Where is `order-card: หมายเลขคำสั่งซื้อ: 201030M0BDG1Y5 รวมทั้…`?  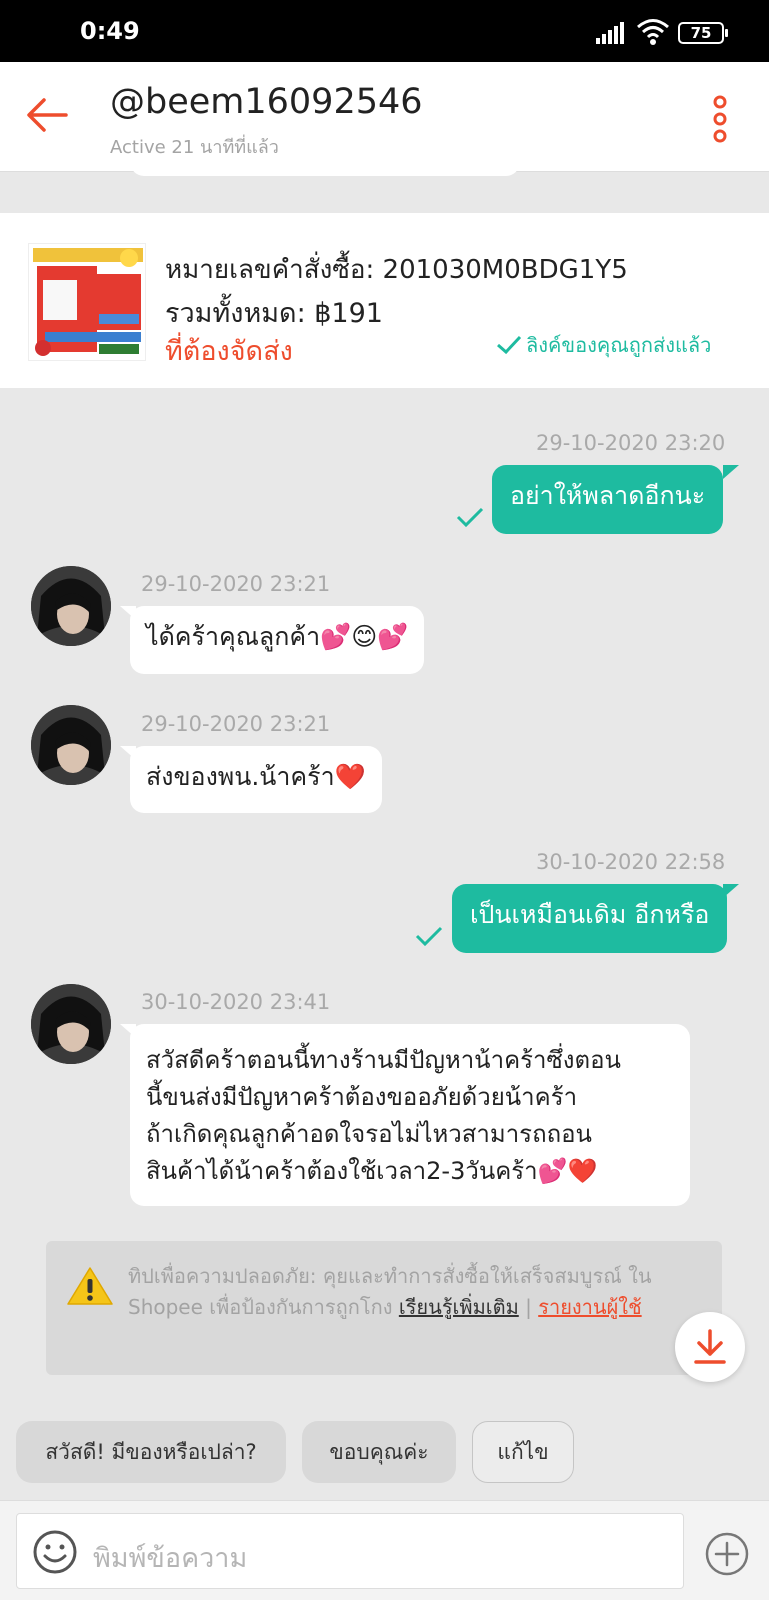 order-card: หมายเลขคำสั่งซื้อ: 201030M0BDG1Y5 รวมทั้… is located at coordinates (384, 300).